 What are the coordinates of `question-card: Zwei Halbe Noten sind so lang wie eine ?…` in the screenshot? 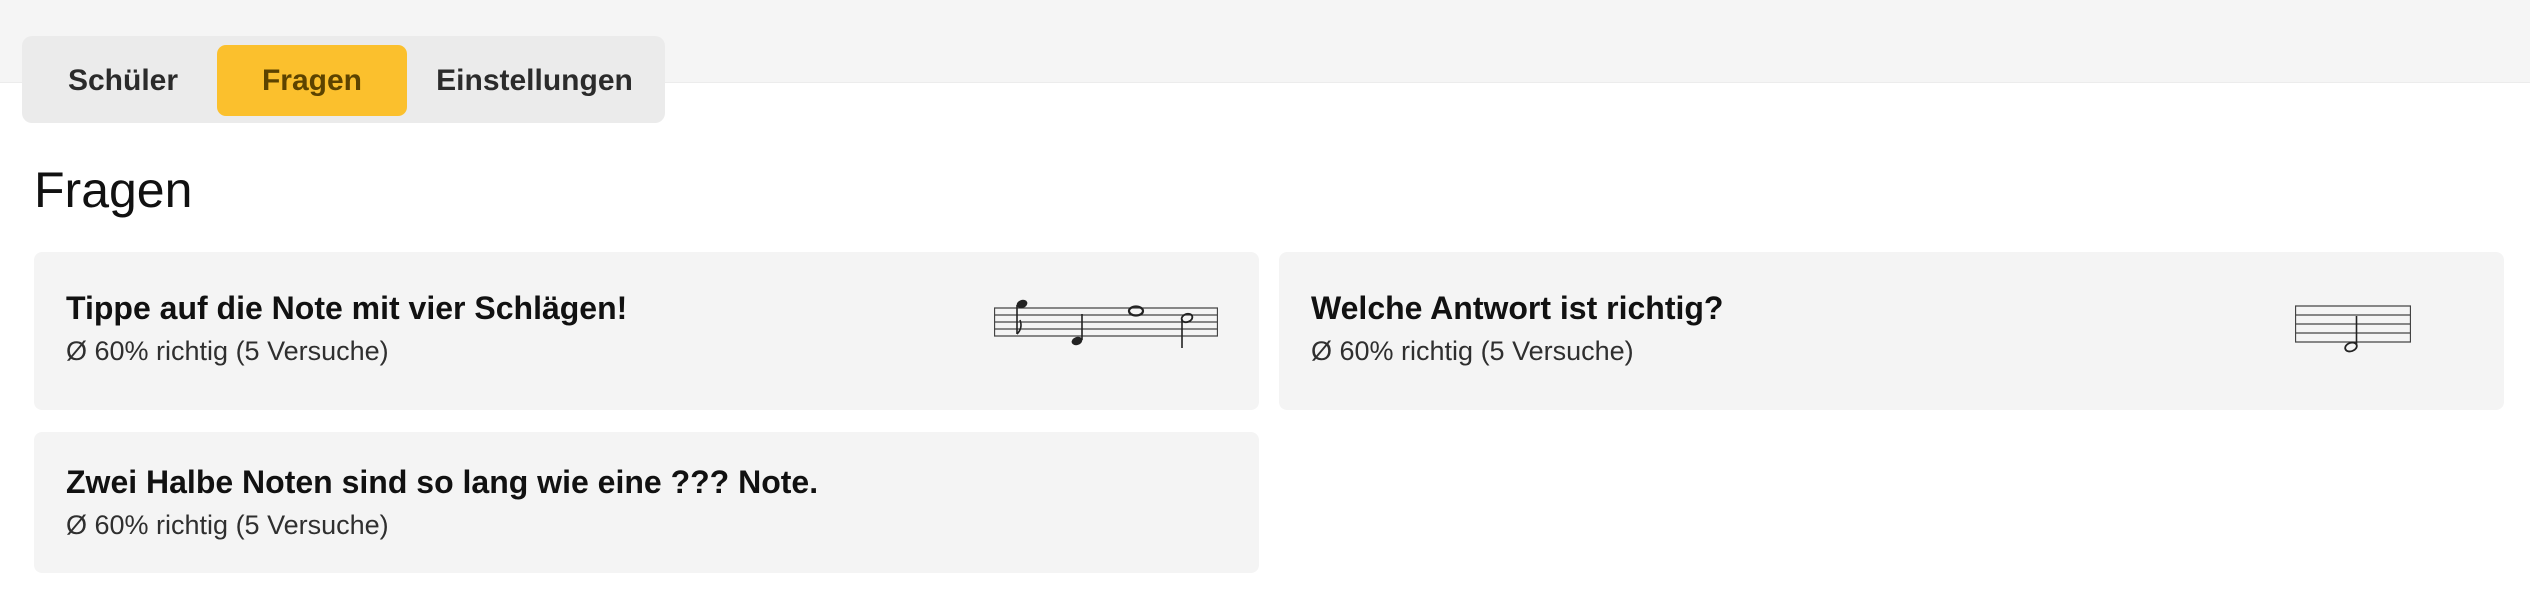 It's located at (646, 502).